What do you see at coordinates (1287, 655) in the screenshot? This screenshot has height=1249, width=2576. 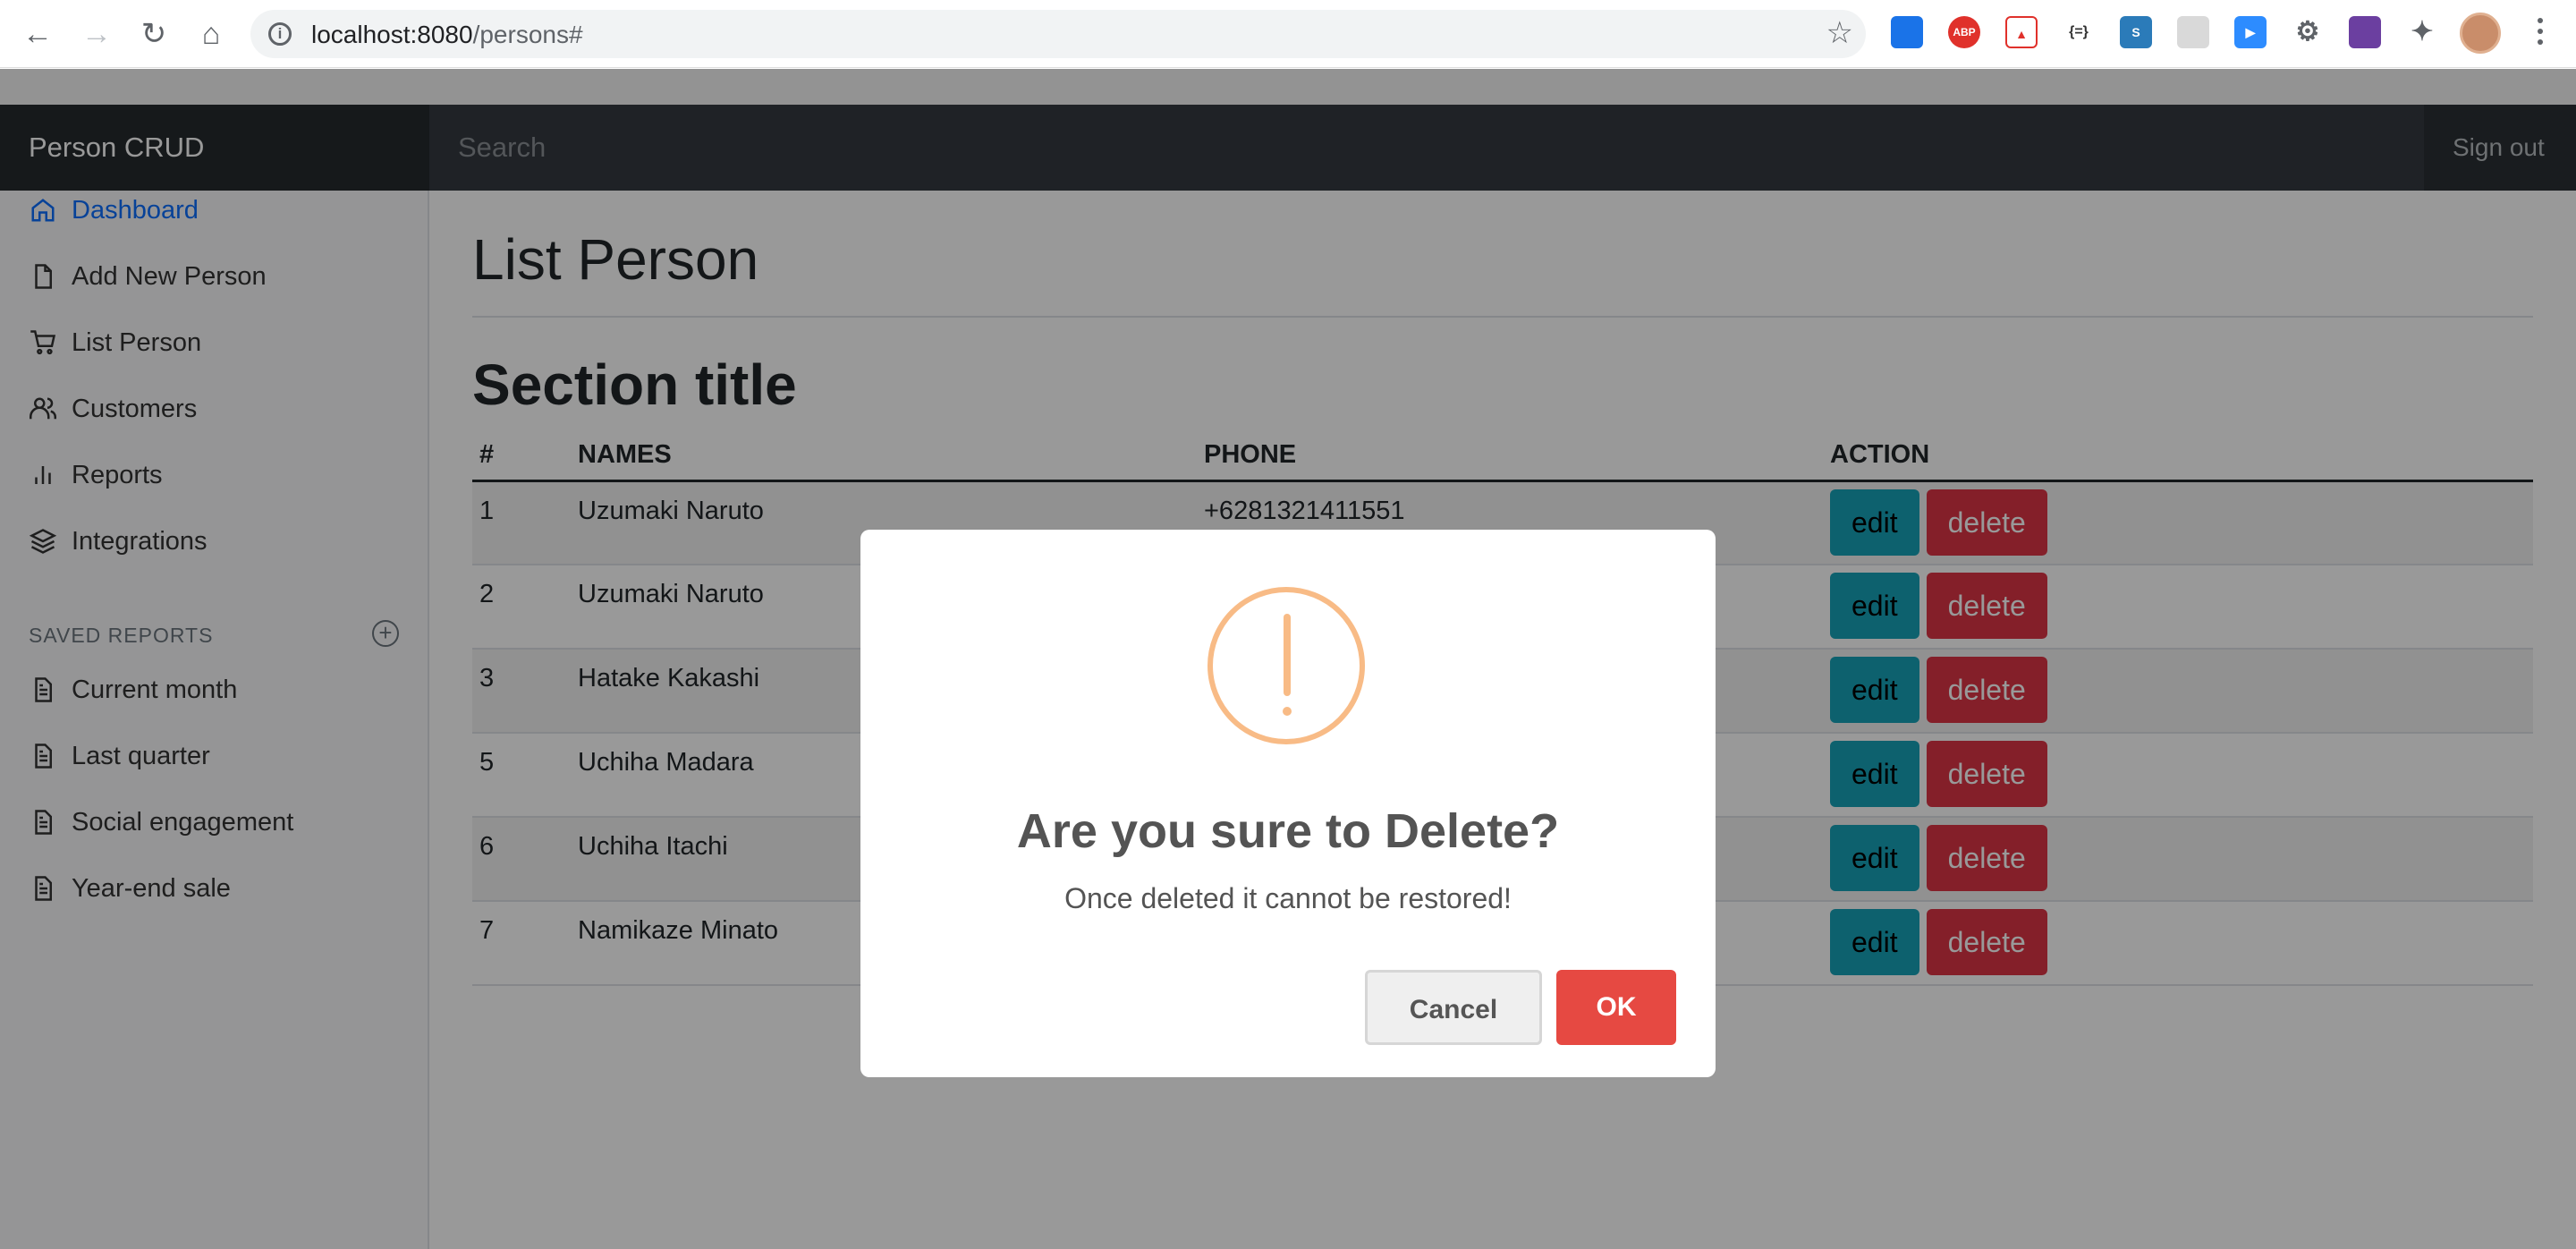 I see `warning-icon-bar` at bounding box center [1287, 655].